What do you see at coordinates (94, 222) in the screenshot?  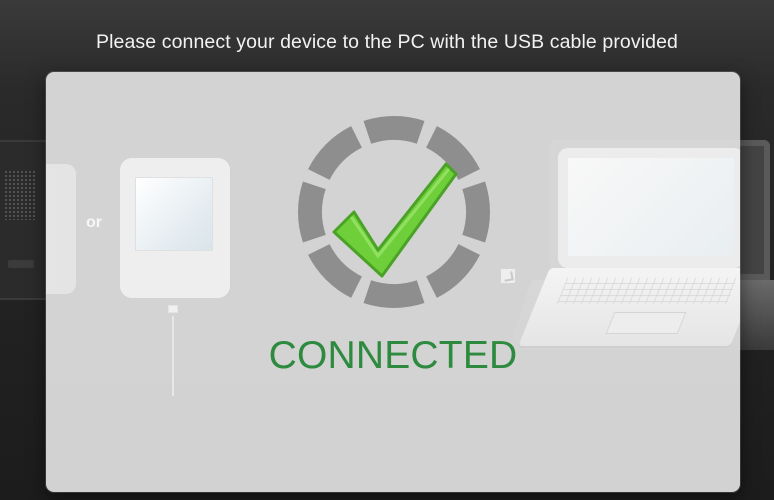 I see `or-label: or` at bounding box center [94, 222].